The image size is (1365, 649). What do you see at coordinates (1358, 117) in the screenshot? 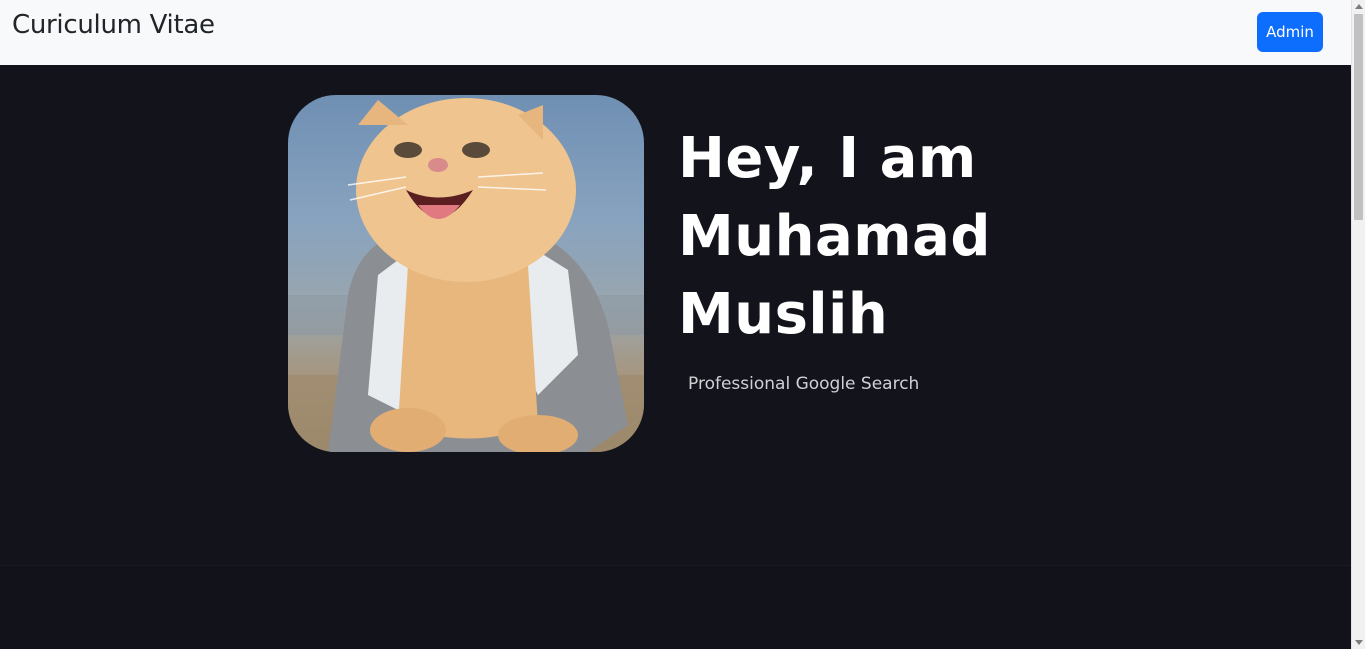
I see `scrollbar-thumb` at bounding box center [1358, 117].